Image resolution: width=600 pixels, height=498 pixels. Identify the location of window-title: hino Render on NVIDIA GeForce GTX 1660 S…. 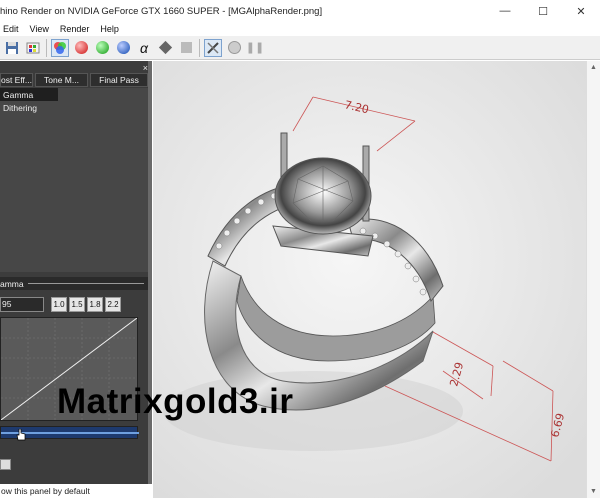
(161, 11).